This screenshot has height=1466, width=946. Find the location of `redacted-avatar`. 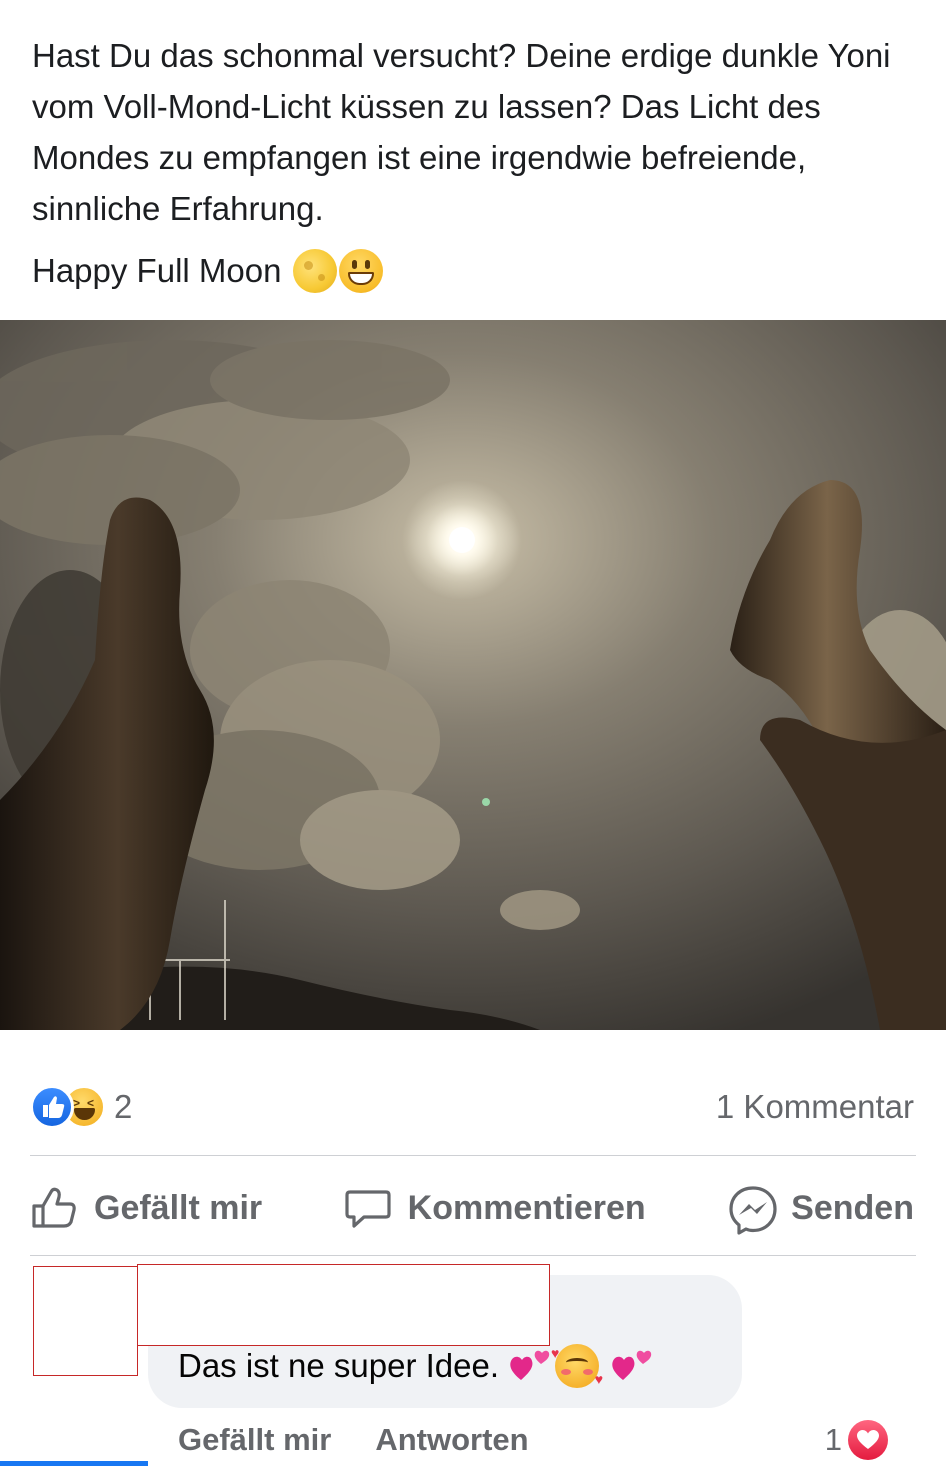

redacted-avatar is located at coordinates (85, 1321).